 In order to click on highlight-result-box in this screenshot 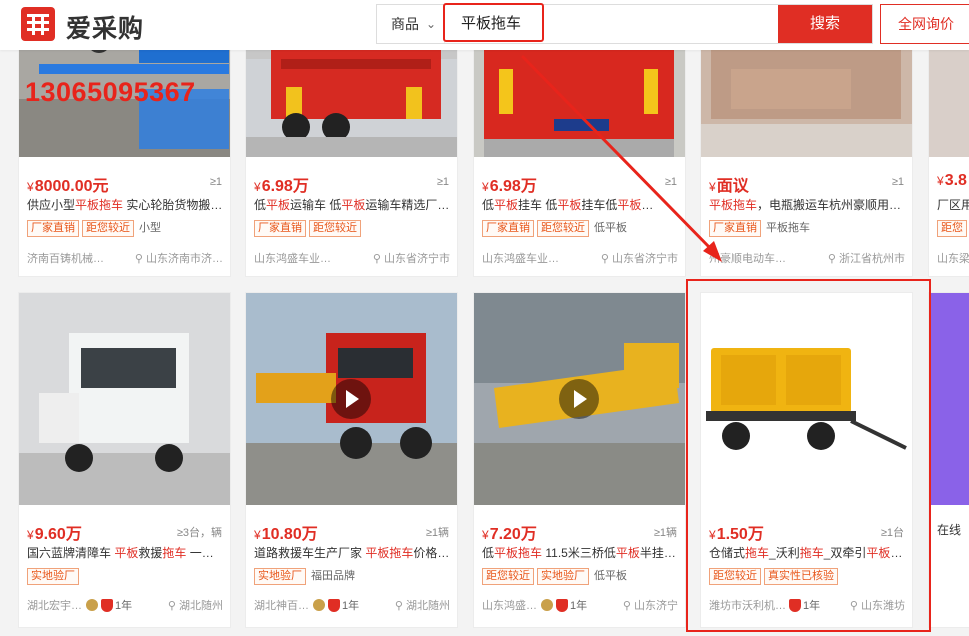, I will do `click(808, 455)`.